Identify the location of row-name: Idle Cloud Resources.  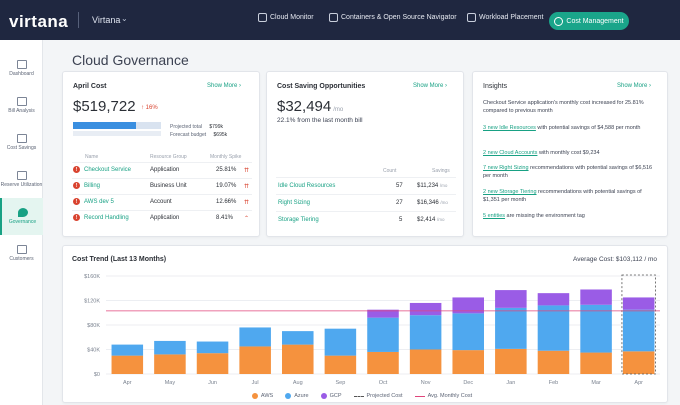
(306, 186).